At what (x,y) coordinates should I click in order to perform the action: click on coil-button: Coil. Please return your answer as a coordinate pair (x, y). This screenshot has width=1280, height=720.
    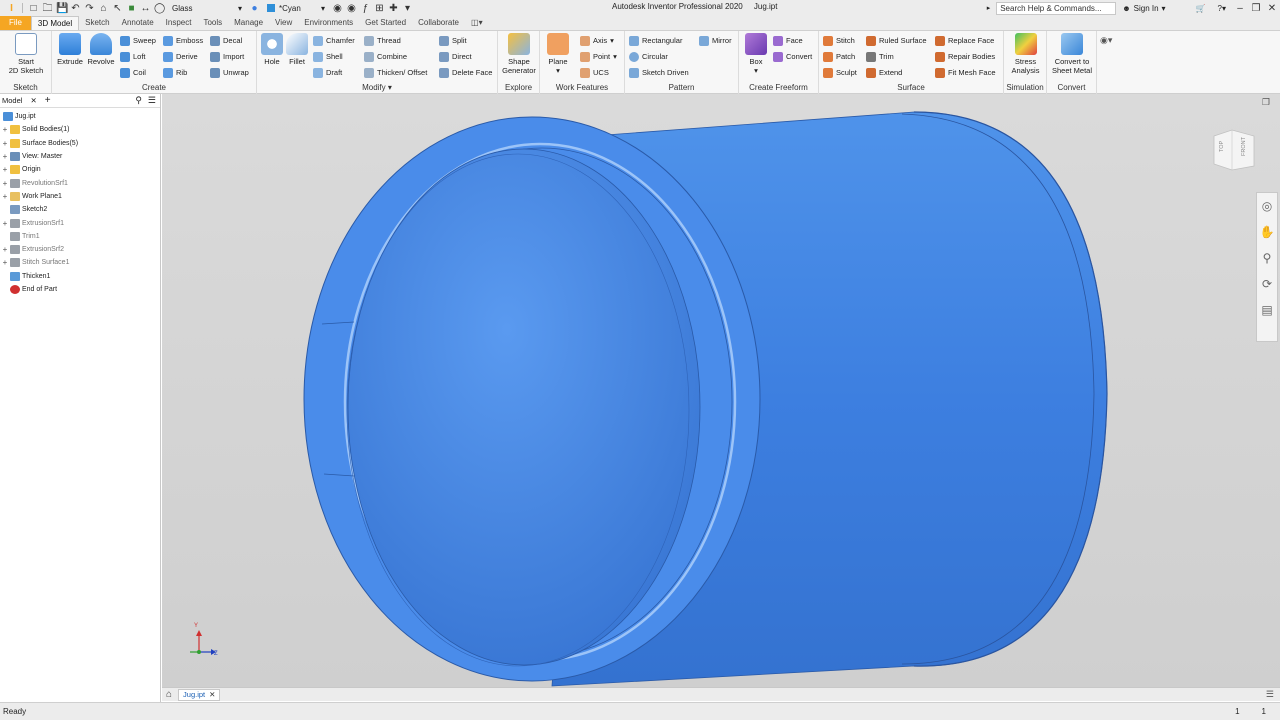
    Looking at the image, I should click on (133, 72).